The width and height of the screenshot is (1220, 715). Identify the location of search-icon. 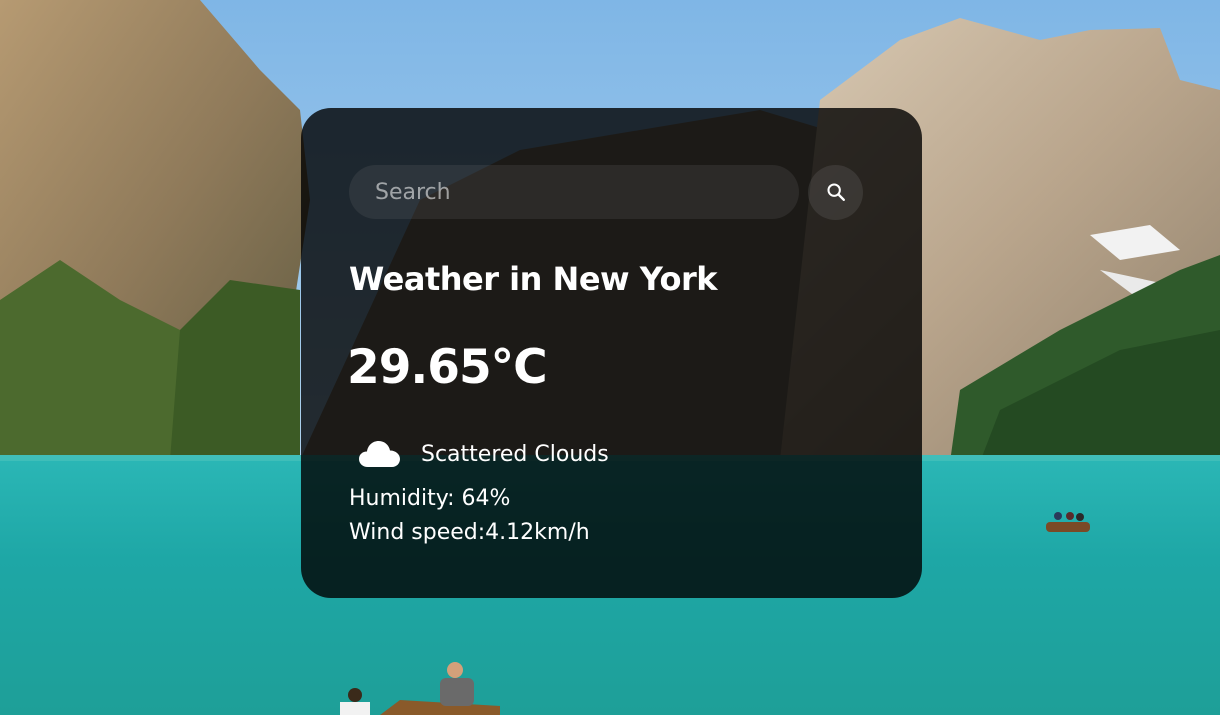
(835, 192).